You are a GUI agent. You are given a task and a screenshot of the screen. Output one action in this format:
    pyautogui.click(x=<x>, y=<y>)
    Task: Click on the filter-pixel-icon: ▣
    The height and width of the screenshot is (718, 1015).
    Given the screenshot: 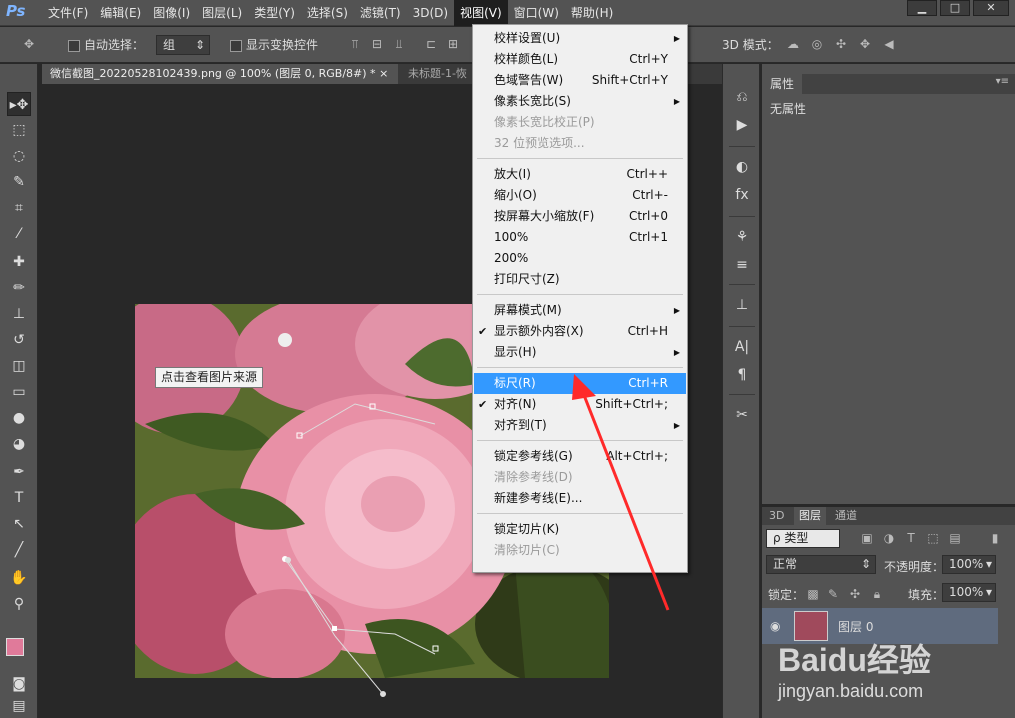 What is the action you would take?
    pyautogui.click(x=867, y=538)
    